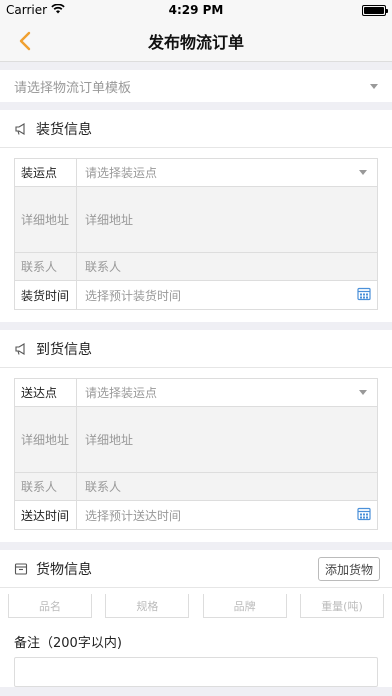 Image resolution: width=392 pixels, height=696 pixels. What do you see at coordinates (64, 569) in the screenshot?
I see `goods-section-title: 货物信息` at bounding box center [64, 569].